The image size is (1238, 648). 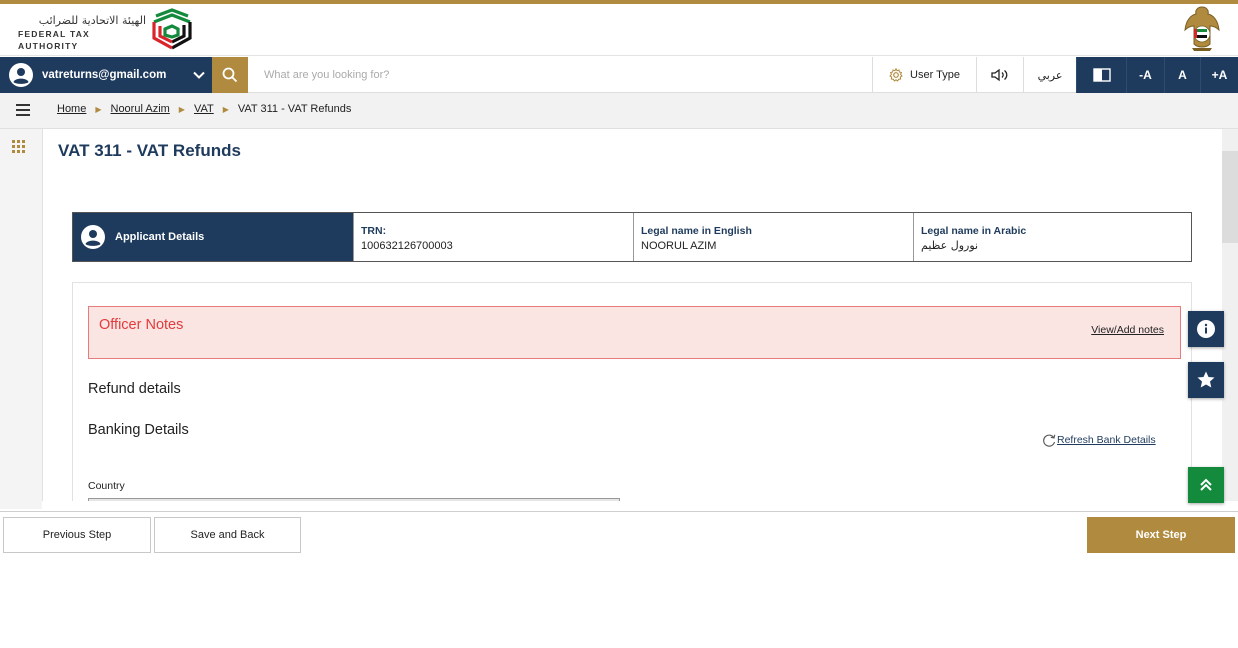 I want to click on gear-icon, so click(x=896, y=75).